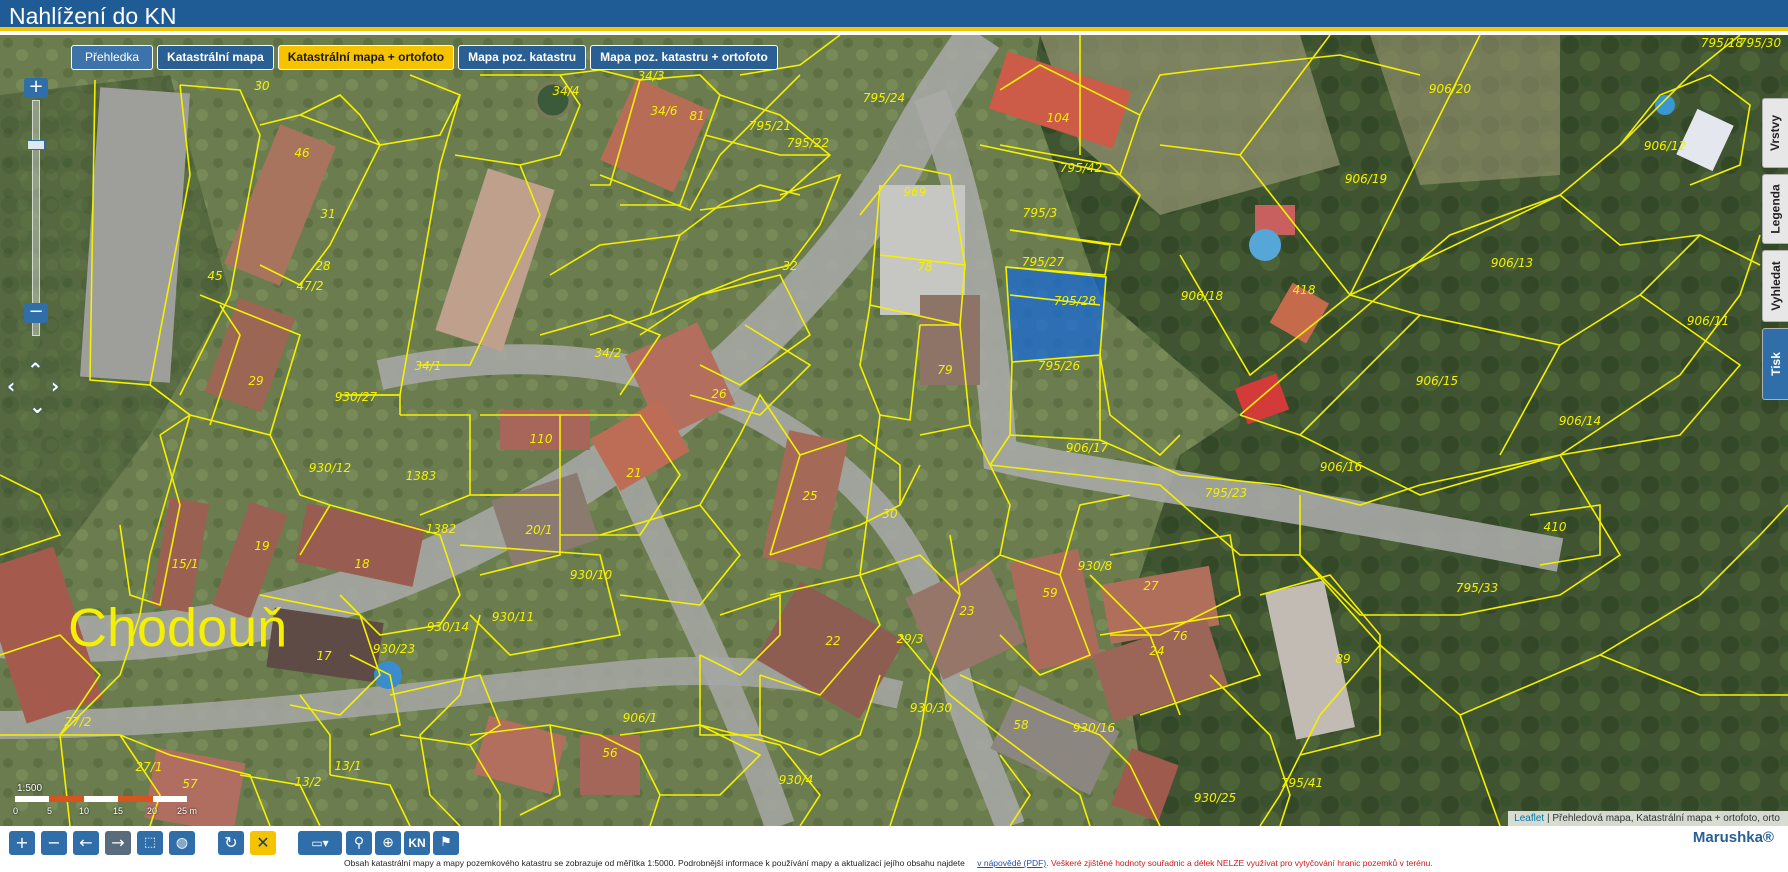 The height and width of the screenshot is (872, 1788). I want to click on zoom-out-button: −, so click(36, 313).